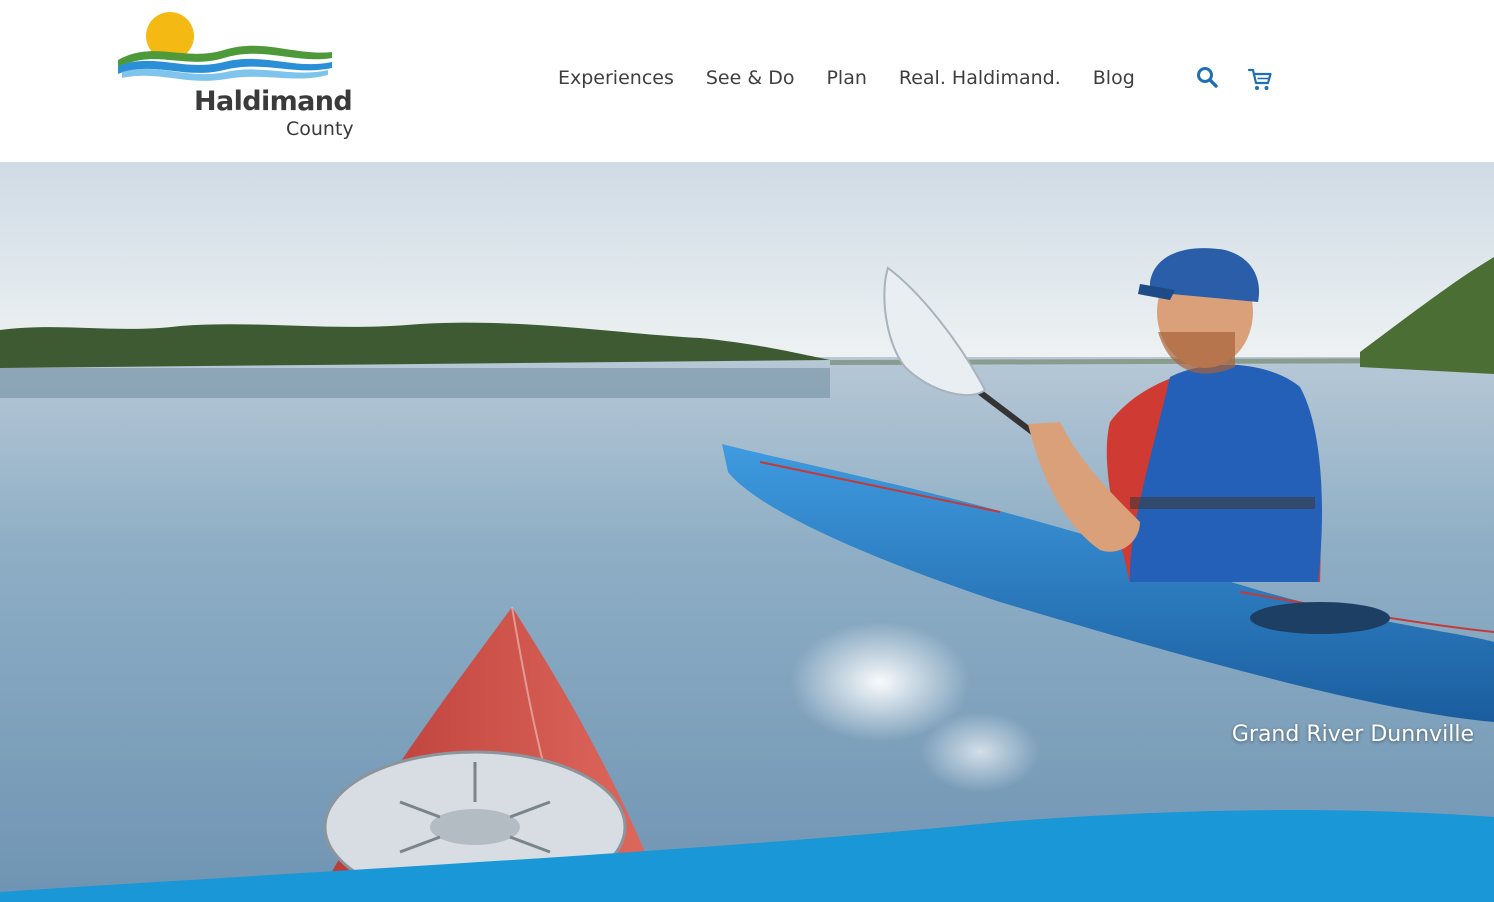 This screenshot has width=1494, height=902. I want to click on sun-river-logo-icon, so click(225, 46).